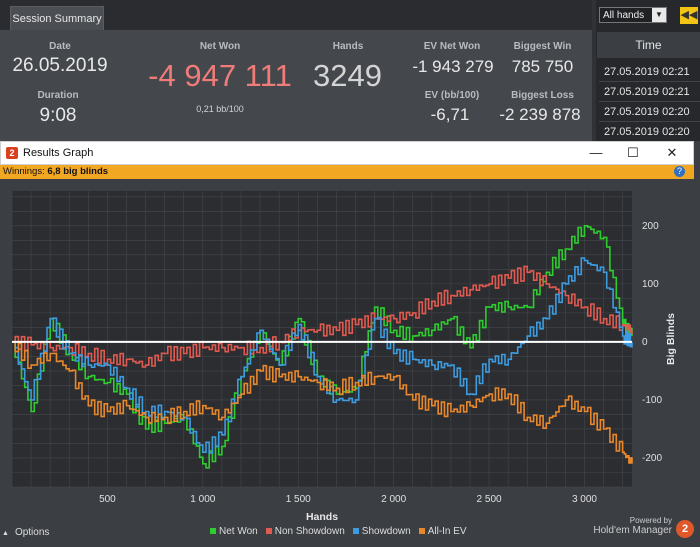 The image size is (700, 547). I want to click on x-tick-label: 2 500, so click(489, 499).